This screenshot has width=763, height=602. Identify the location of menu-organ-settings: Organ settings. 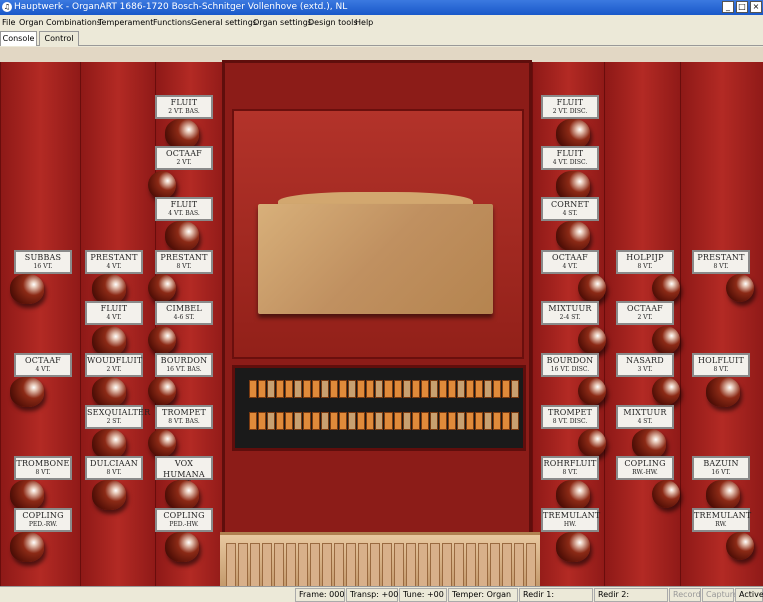
(282, 22).